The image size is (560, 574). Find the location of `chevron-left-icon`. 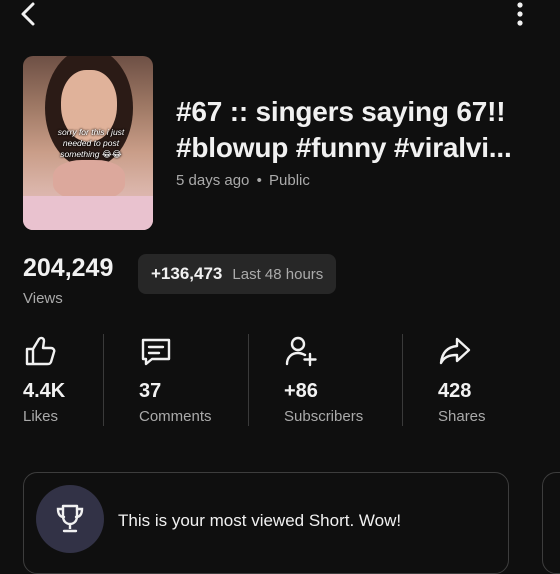

chevron-left-icon is located at coordinates (28, 14).